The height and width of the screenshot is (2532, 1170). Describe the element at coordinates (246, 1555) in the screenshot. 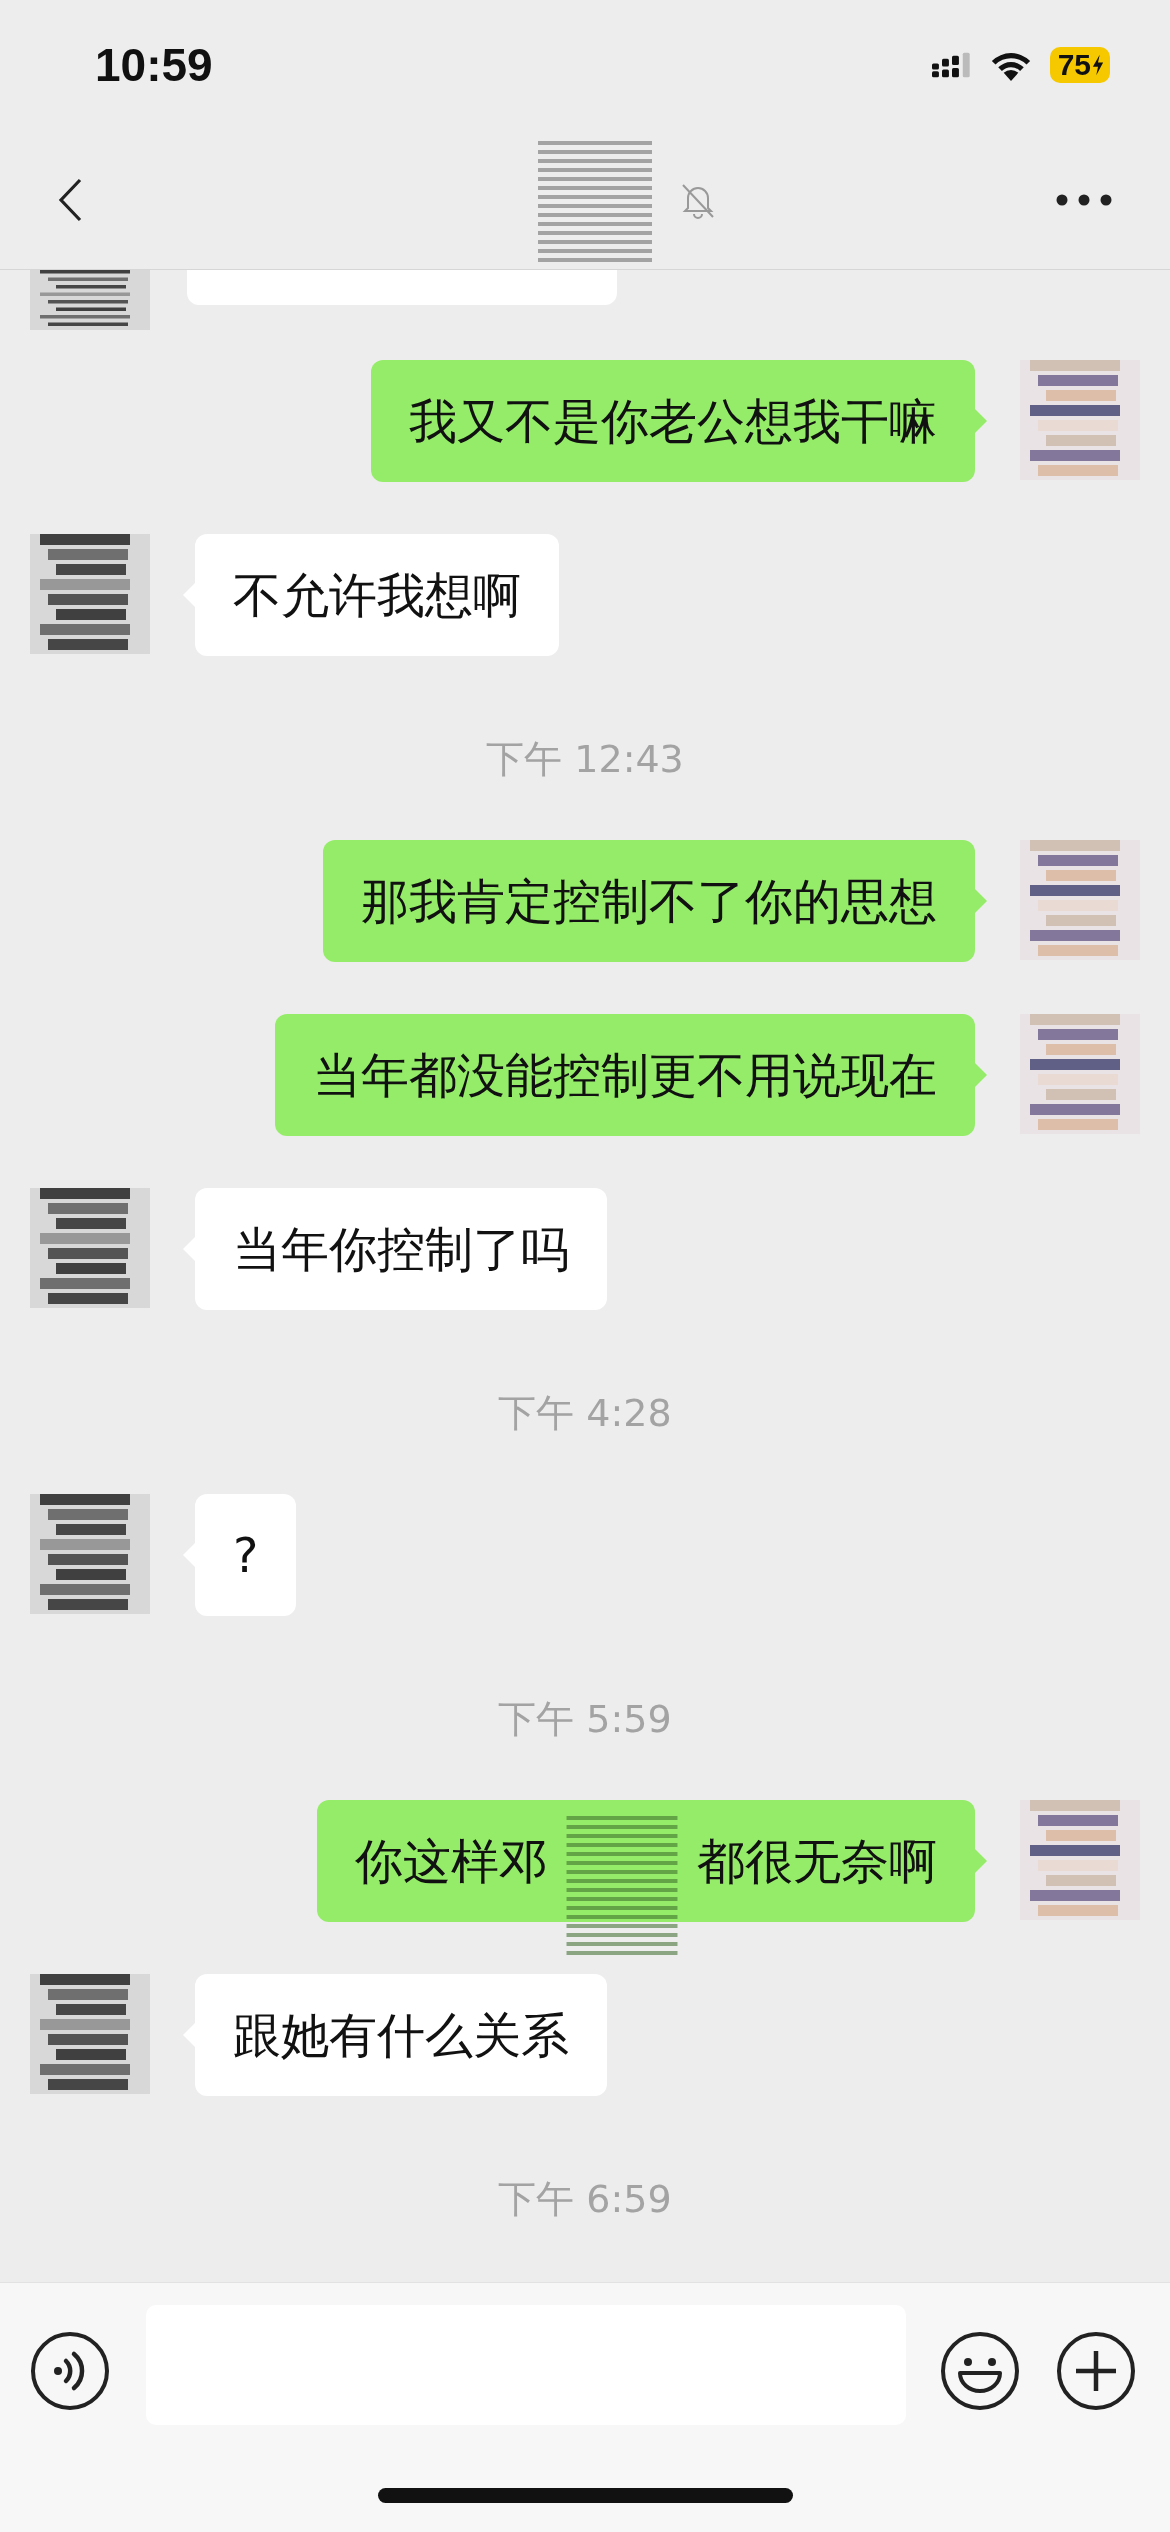

I see `message-bubble: ?` at that location.